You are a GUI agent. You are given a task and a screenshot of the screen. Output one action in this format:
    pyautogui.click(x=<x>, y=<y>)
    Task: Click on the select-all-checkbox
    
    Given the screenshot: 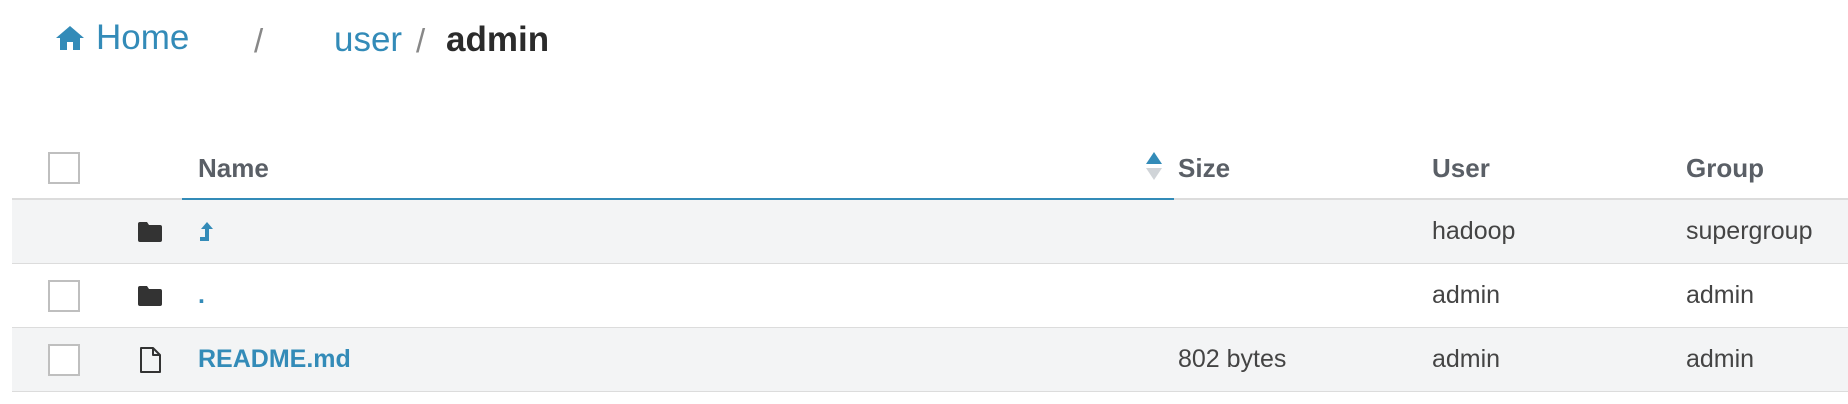 What is the action you would take?
    pyautogui.click(x=64, y=168)
    